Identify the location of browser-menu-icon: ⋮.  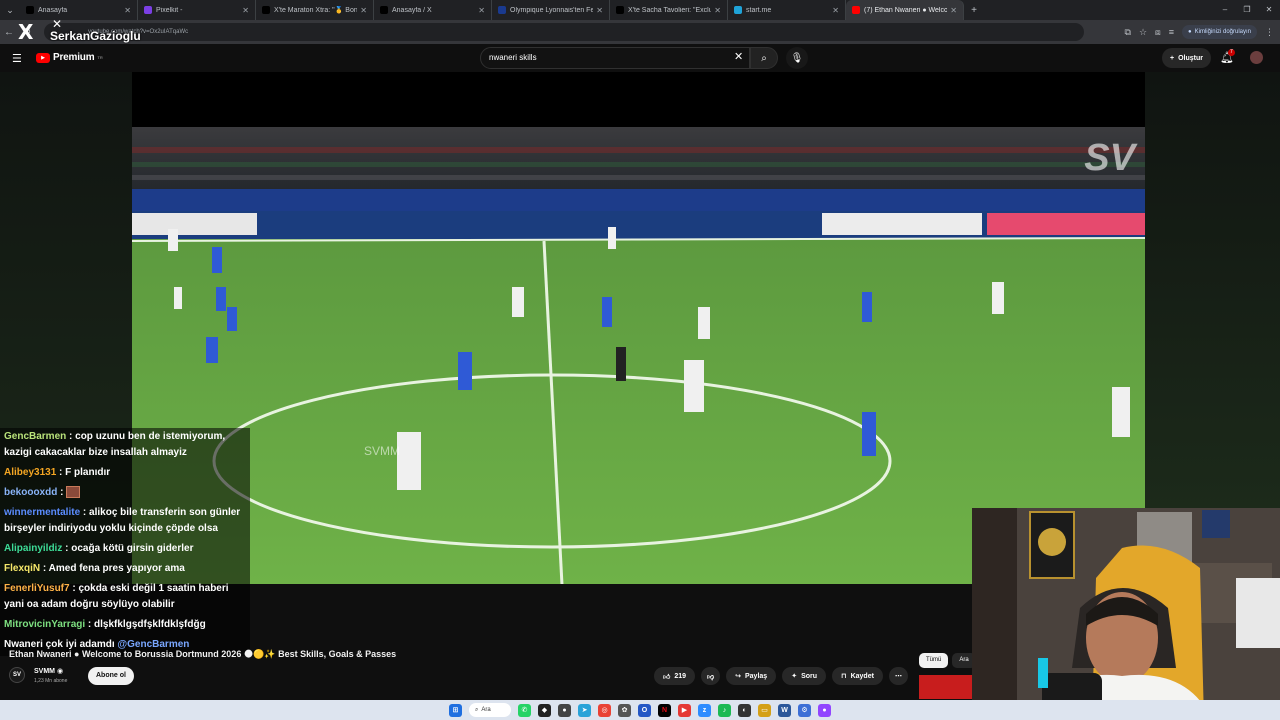
(1269, 32).